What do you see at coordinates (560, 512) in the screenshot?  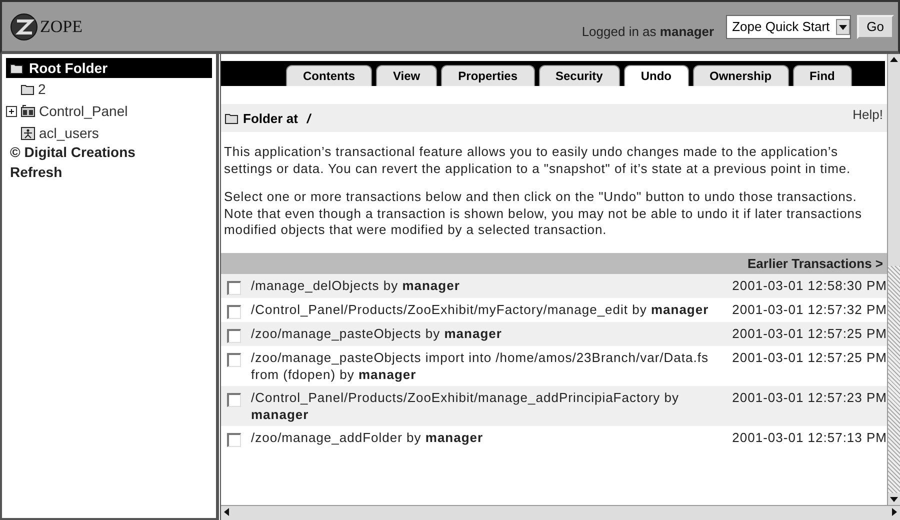 I see `horizontal-scrollbar` at bounding box center [560, 512].